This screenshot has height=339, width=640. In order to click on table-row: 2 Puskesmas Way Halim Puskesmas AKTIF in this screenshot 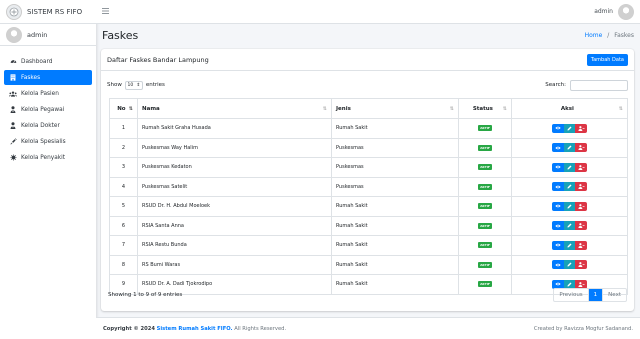, I will do `click(368, 147)`.